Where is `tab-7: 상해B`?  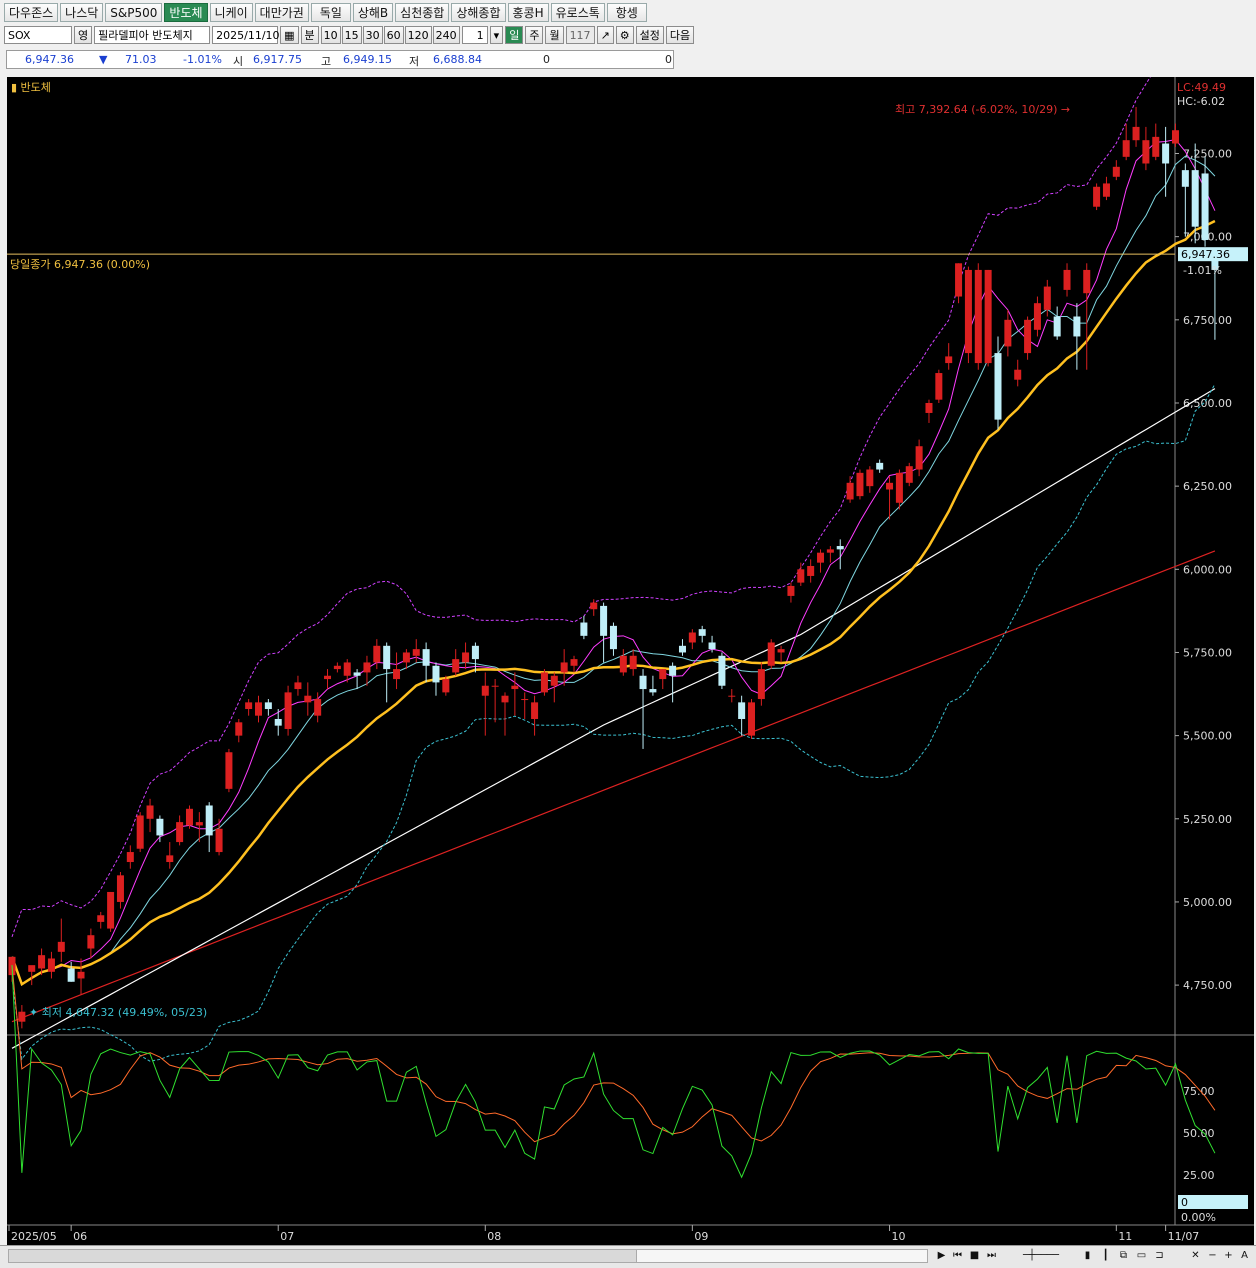 tab-7: 상해B is located at coordinates (373, 12).